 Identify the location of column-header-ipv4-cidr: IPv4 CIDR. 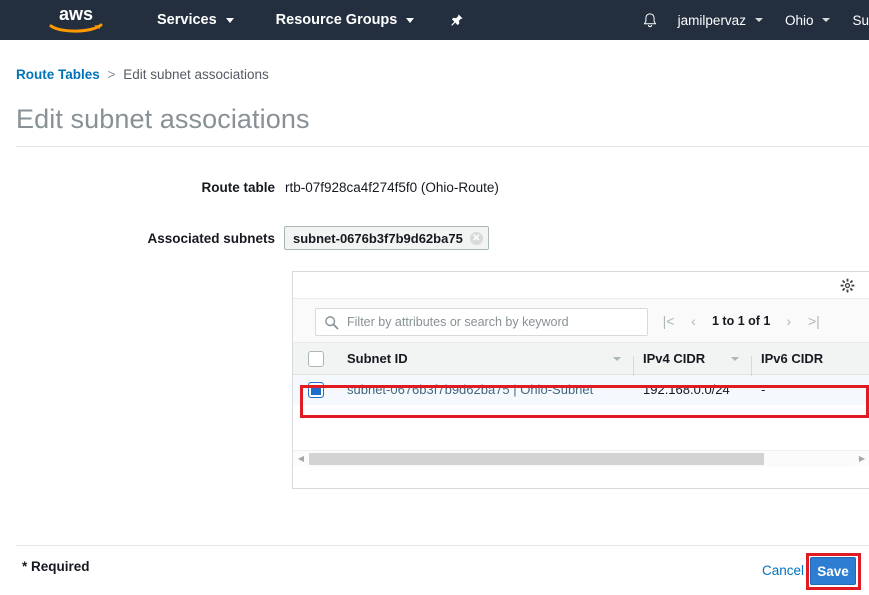
(693, 363).